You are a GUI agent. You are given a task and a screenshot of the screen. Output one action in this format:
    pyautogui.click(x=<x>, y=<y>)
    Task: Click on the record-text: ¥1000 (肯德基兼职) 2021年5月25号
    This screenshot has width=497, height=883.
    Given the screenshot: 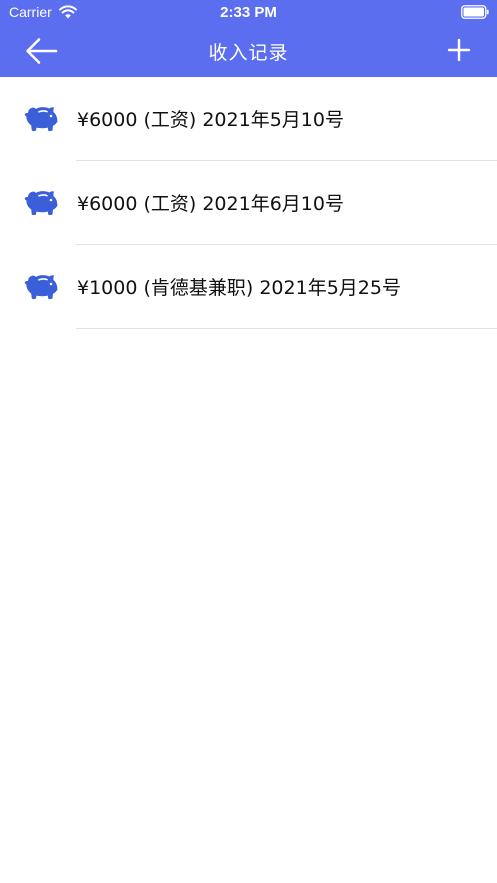 What is the action you would take?
    pyautogui.click(x=239, y=288)
    